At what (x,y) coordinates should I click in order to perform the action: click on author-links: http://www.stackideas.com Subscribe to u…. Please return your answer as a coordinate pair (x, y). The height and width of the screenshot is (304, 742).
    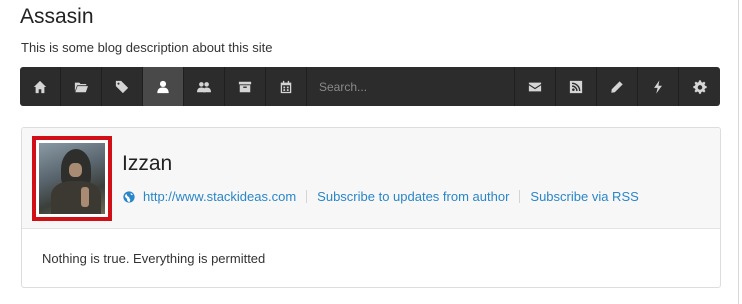
    Looking at the image, I should click on (381, 196).